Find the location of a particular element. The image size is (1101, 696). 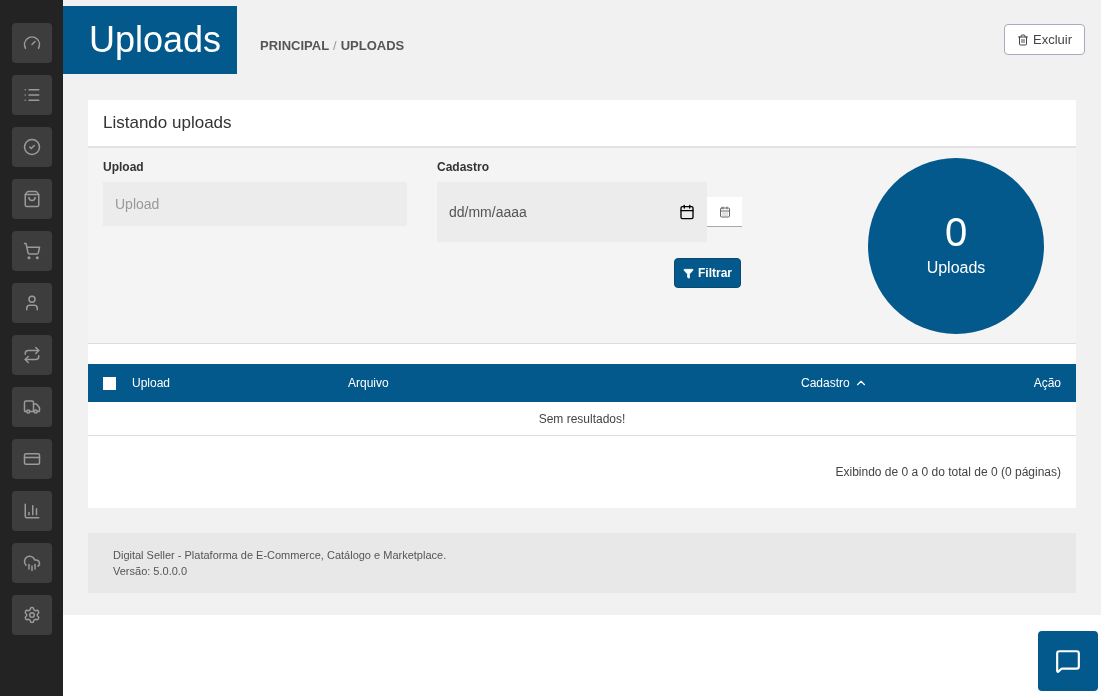

repeat-icon is located at coordinates (31, 355).